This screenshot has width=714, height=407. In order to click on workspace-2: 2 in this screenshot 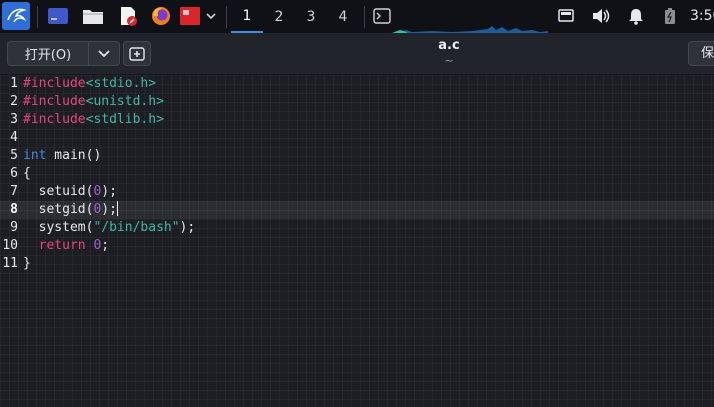, I will do `click(279, 16)`.